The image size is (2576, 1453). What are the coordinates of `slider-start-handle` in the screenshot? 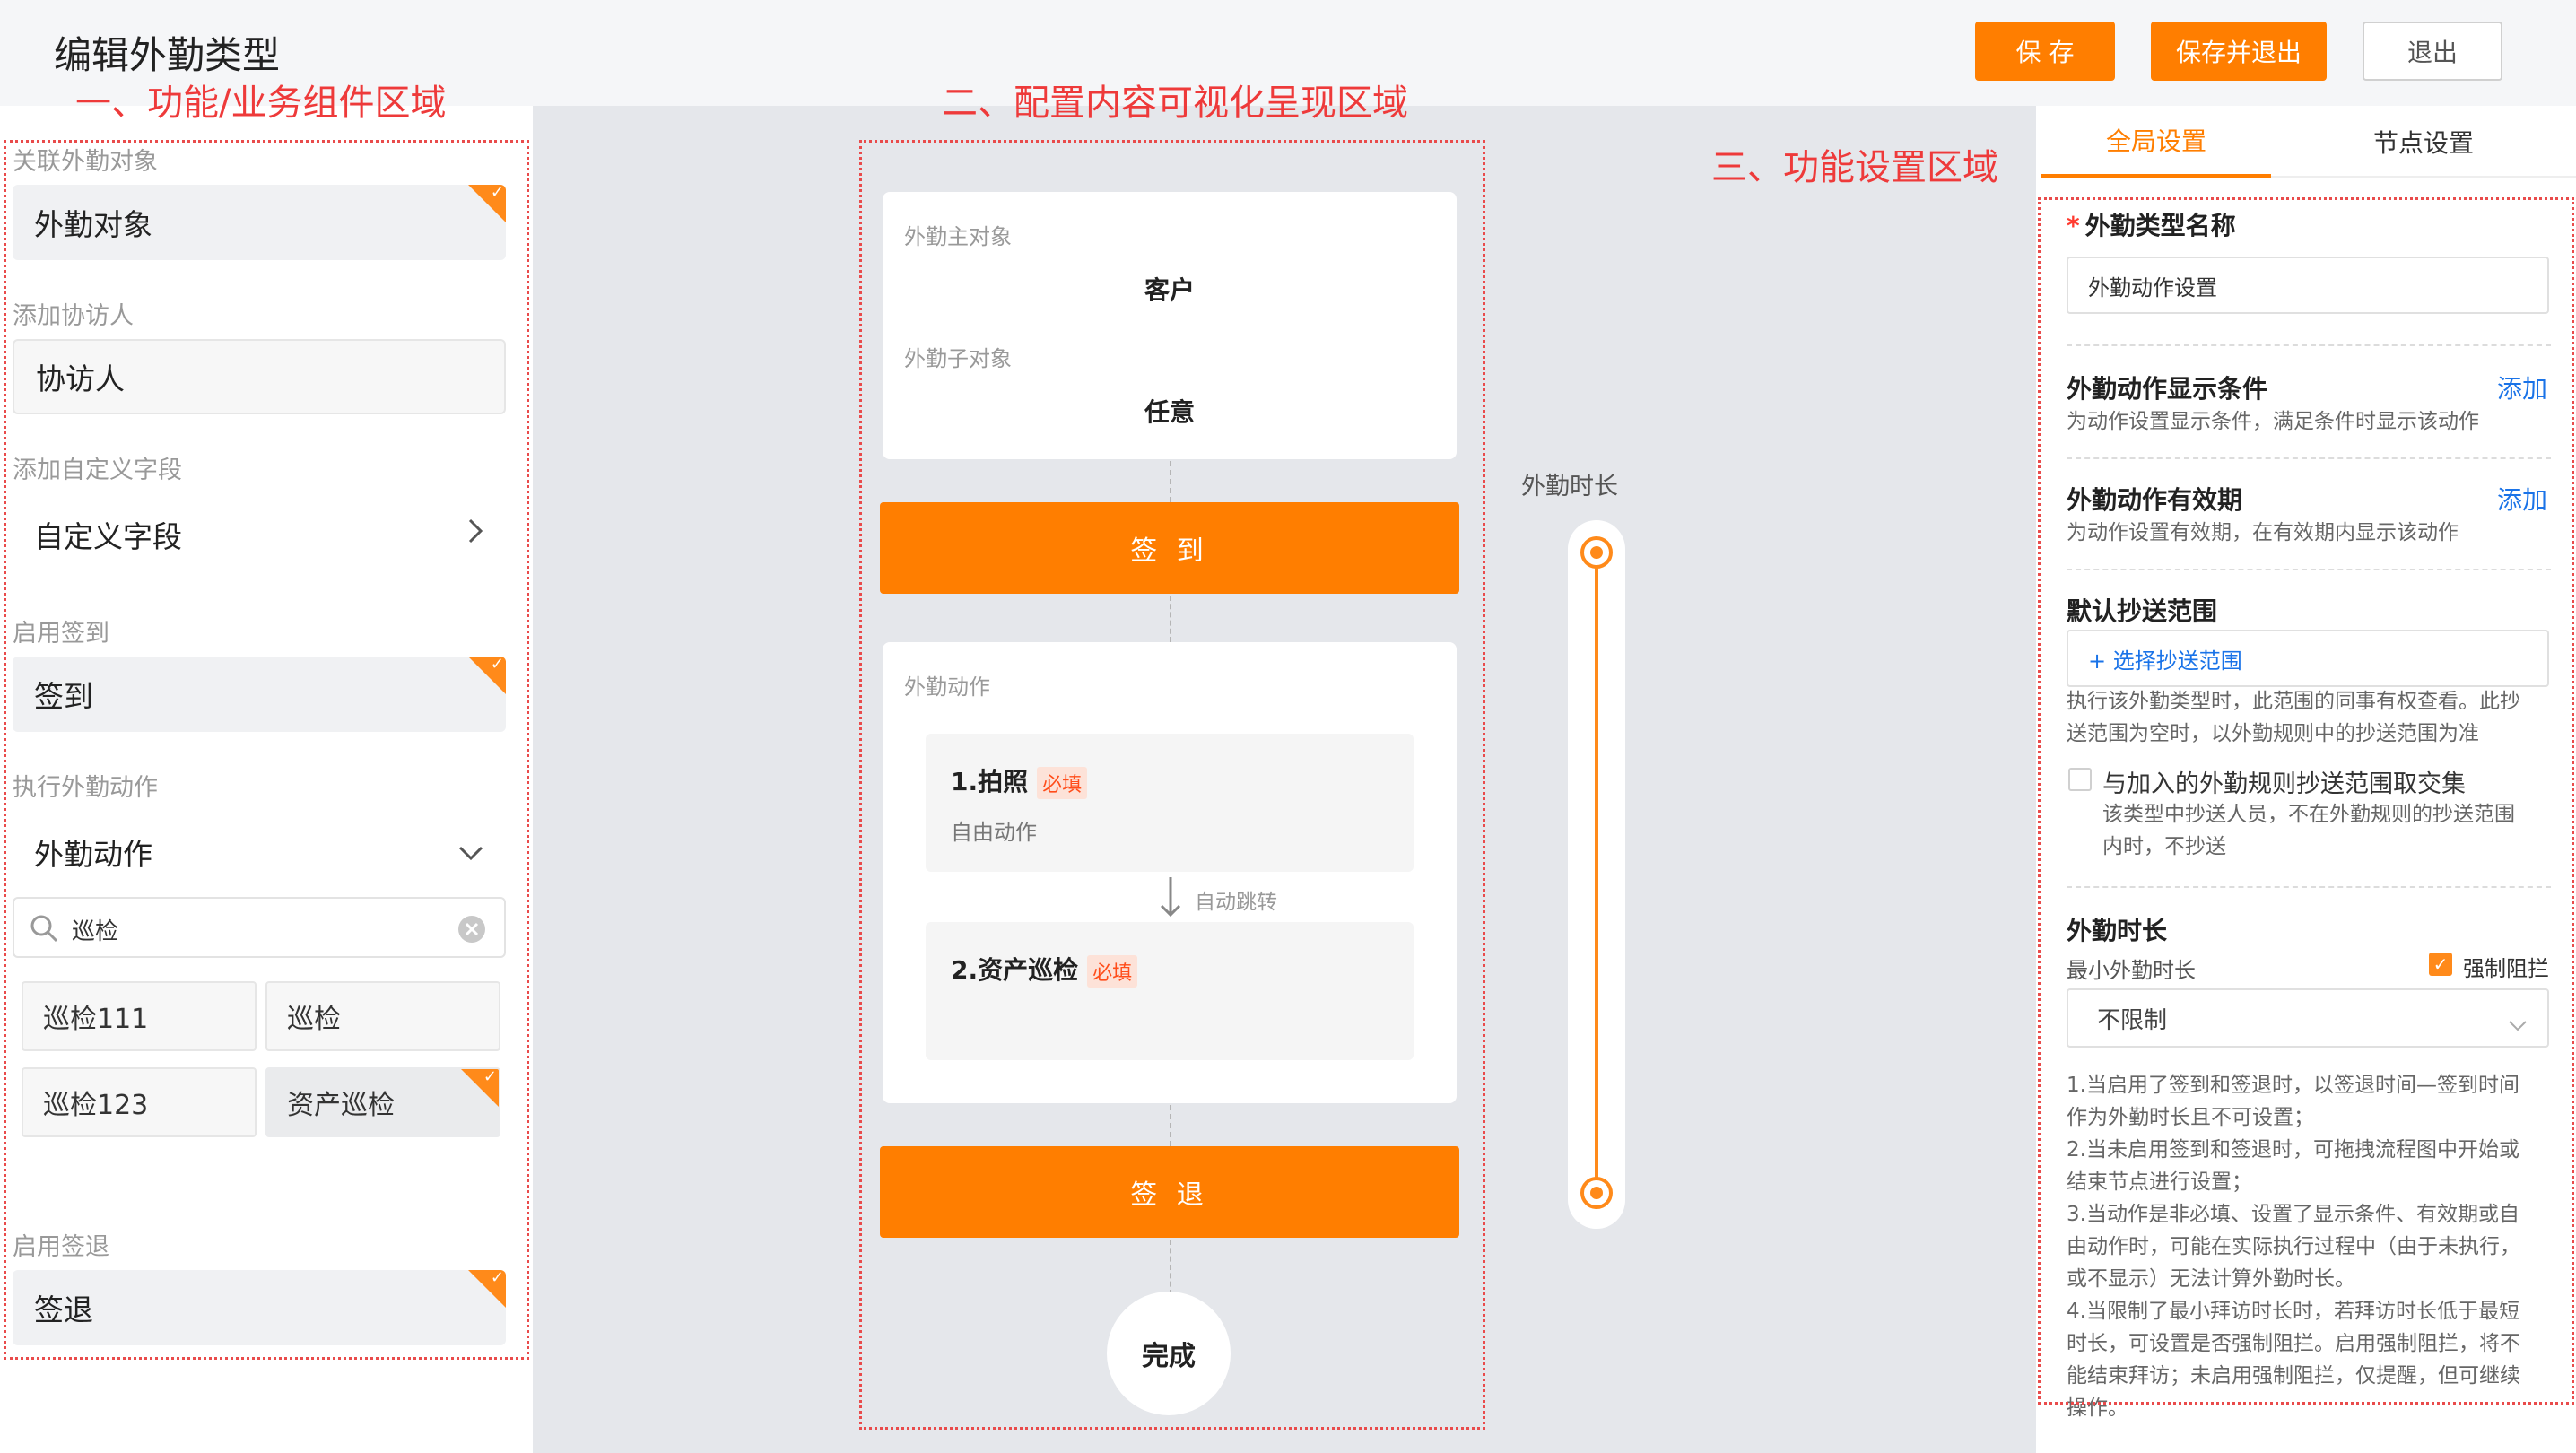 It's located at (1596, 552).